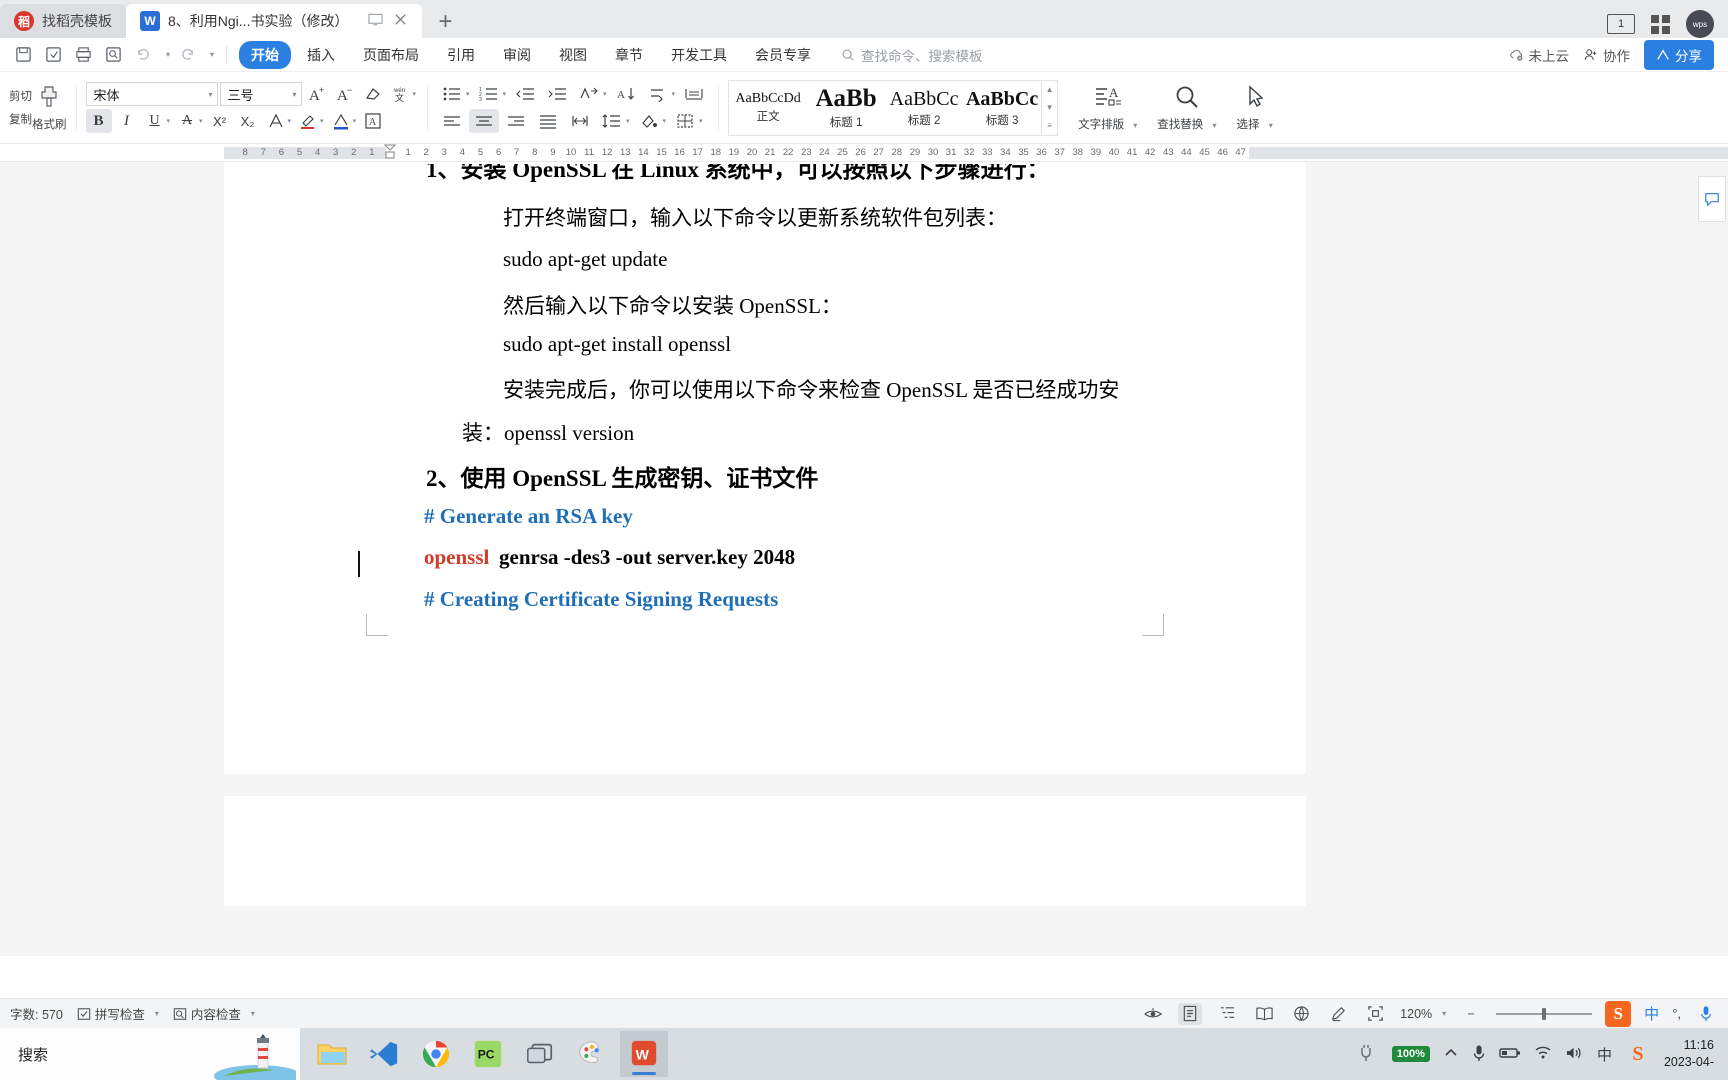  Describe the element at coordinates (1186, 108) in the screenshot. I see `find-replace-button: 查找替换 ▾` at that location.